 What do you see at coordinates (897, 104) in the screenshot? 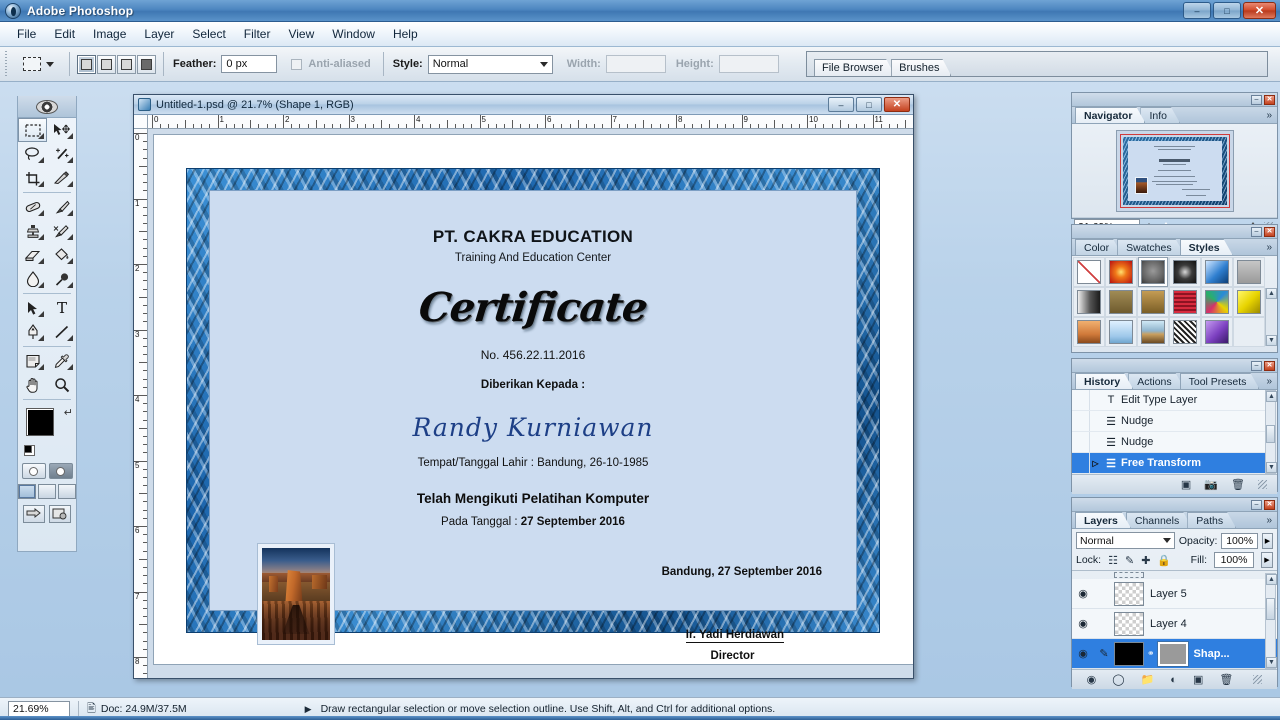
I see `document-close-button: ✕` at bounding box center [897, 104].